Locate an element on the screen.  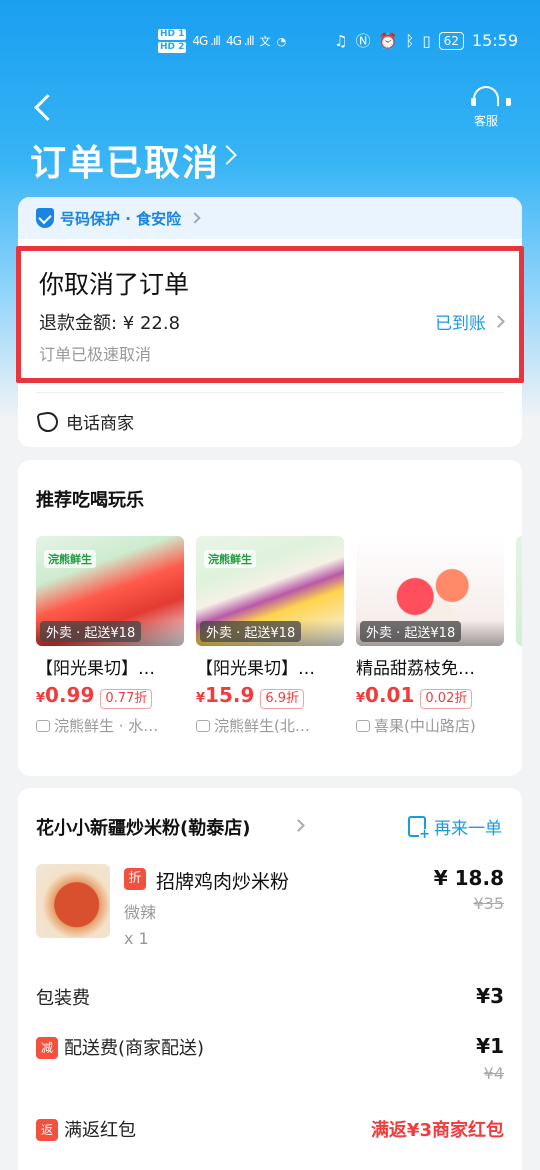
packing-fee-value: ¥3 is located at coordinates (490, 996).